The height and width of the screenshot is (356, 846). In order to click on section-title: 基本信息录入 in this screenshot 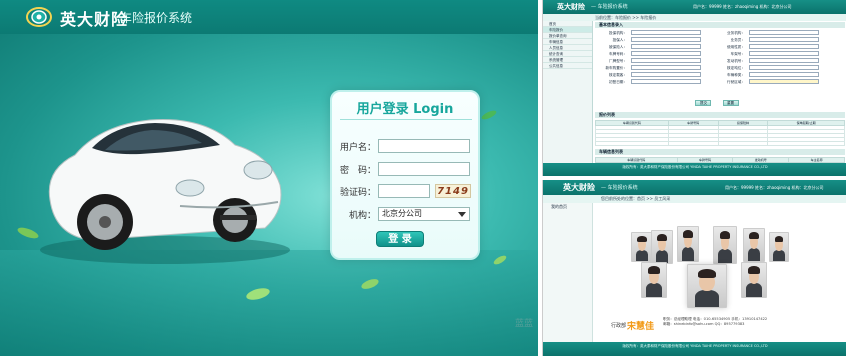, I will do `click(720, 25)`.